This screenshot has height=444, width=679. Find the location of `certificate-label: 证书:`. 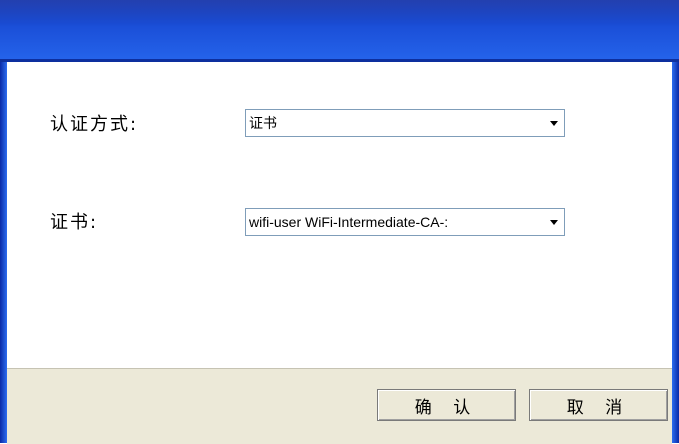

certificate-label: 证书: is located at coordinates (74, 222).